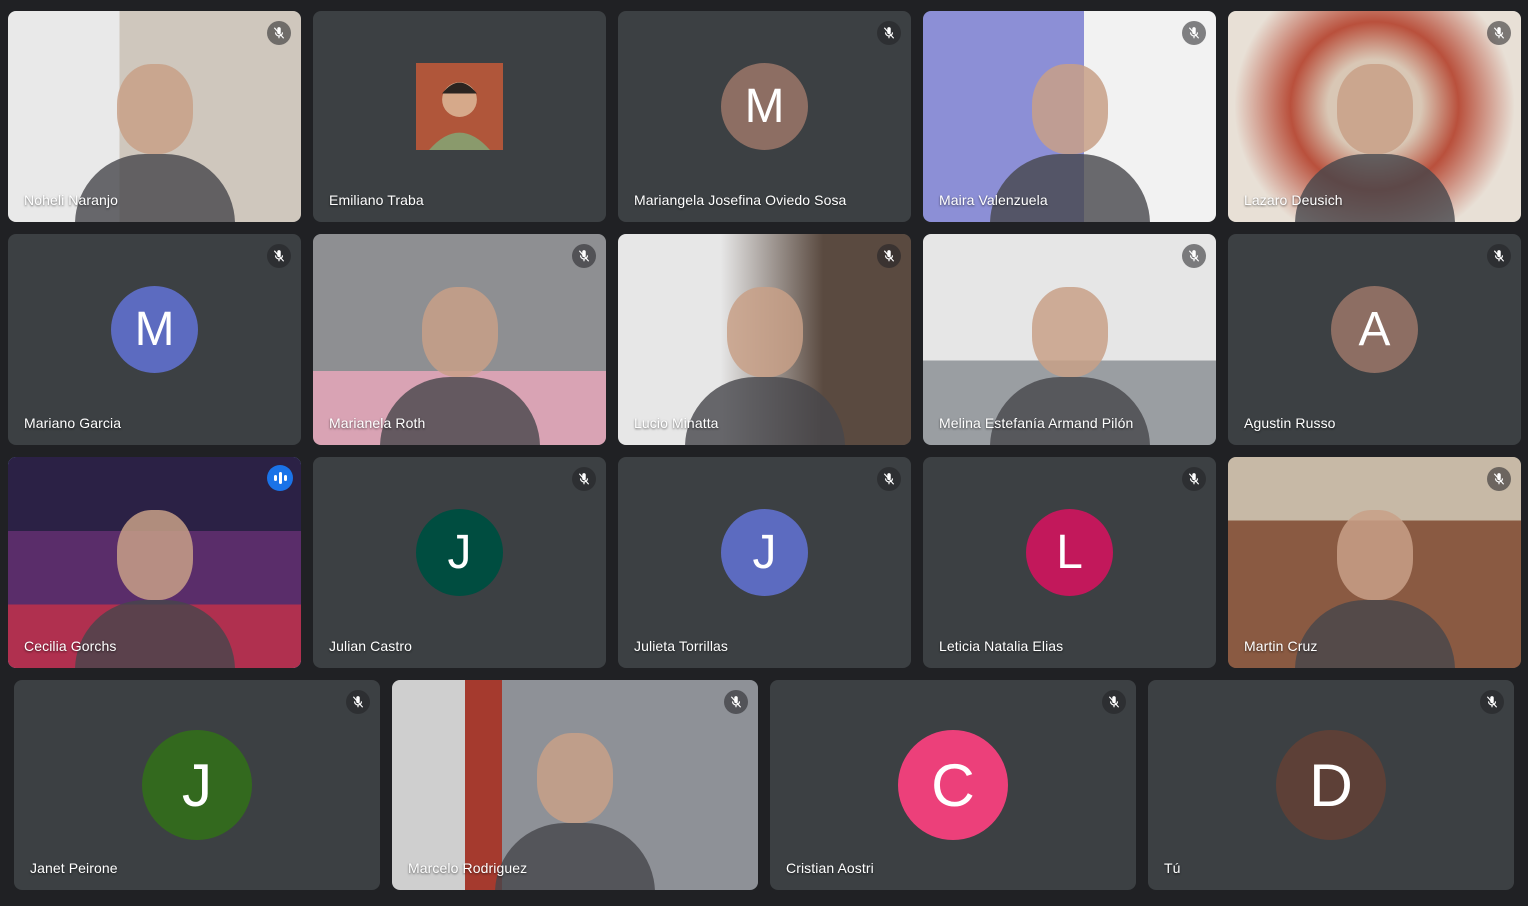 This screenshot has height=906, width=1528. I want to click on participant-tile: Marcelo Rodriguez, so click(575, 785).